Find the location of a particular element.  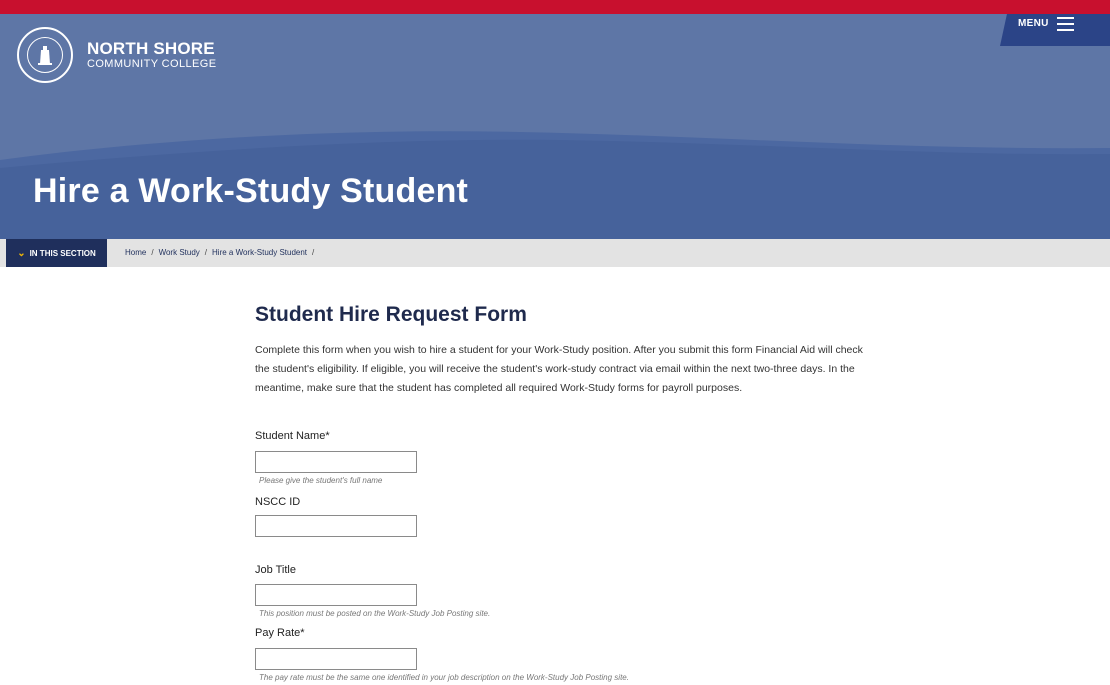

student-name-input is located at coordinates (336, 462).